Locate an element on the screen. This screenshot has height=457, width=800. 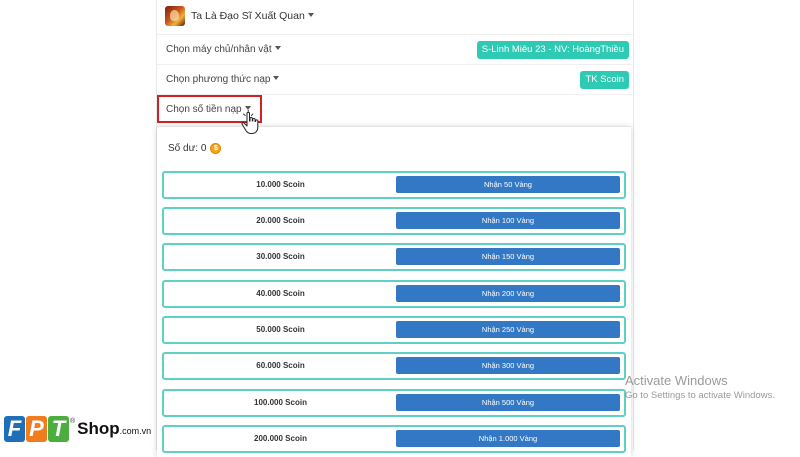
amount-option: 40.000 Scoin Nhận 200 Vàng is located at coordinates (394, 294).